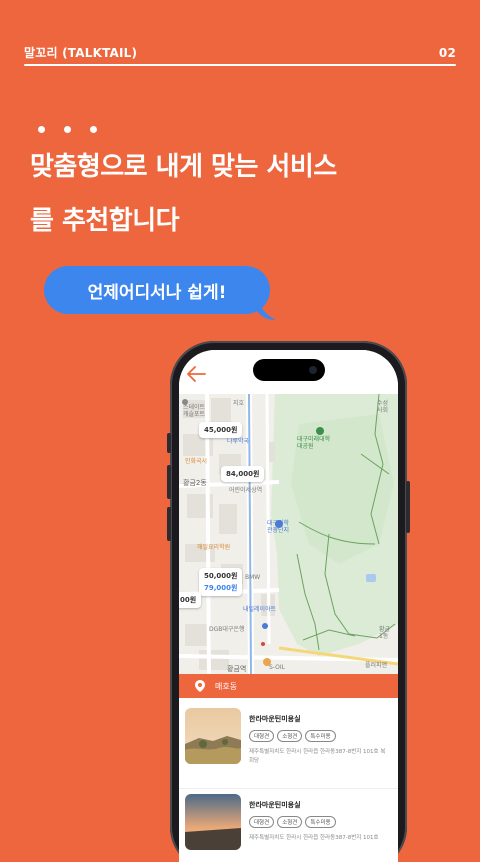 This screenshot has width=480, height=862. I want to click on map-label: 대구과학 관광단지, so click(278, 527).